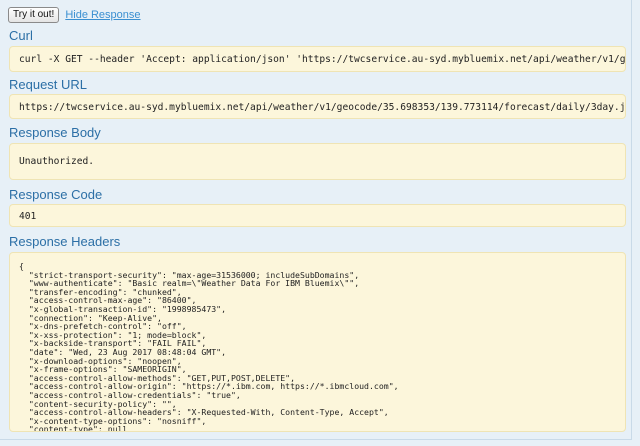 The width and height of the screenshot is (640, 446). Describe the element at coordinates (102, 15) in the screenshot. I see `hide-response-link: Hide Response` at that location.